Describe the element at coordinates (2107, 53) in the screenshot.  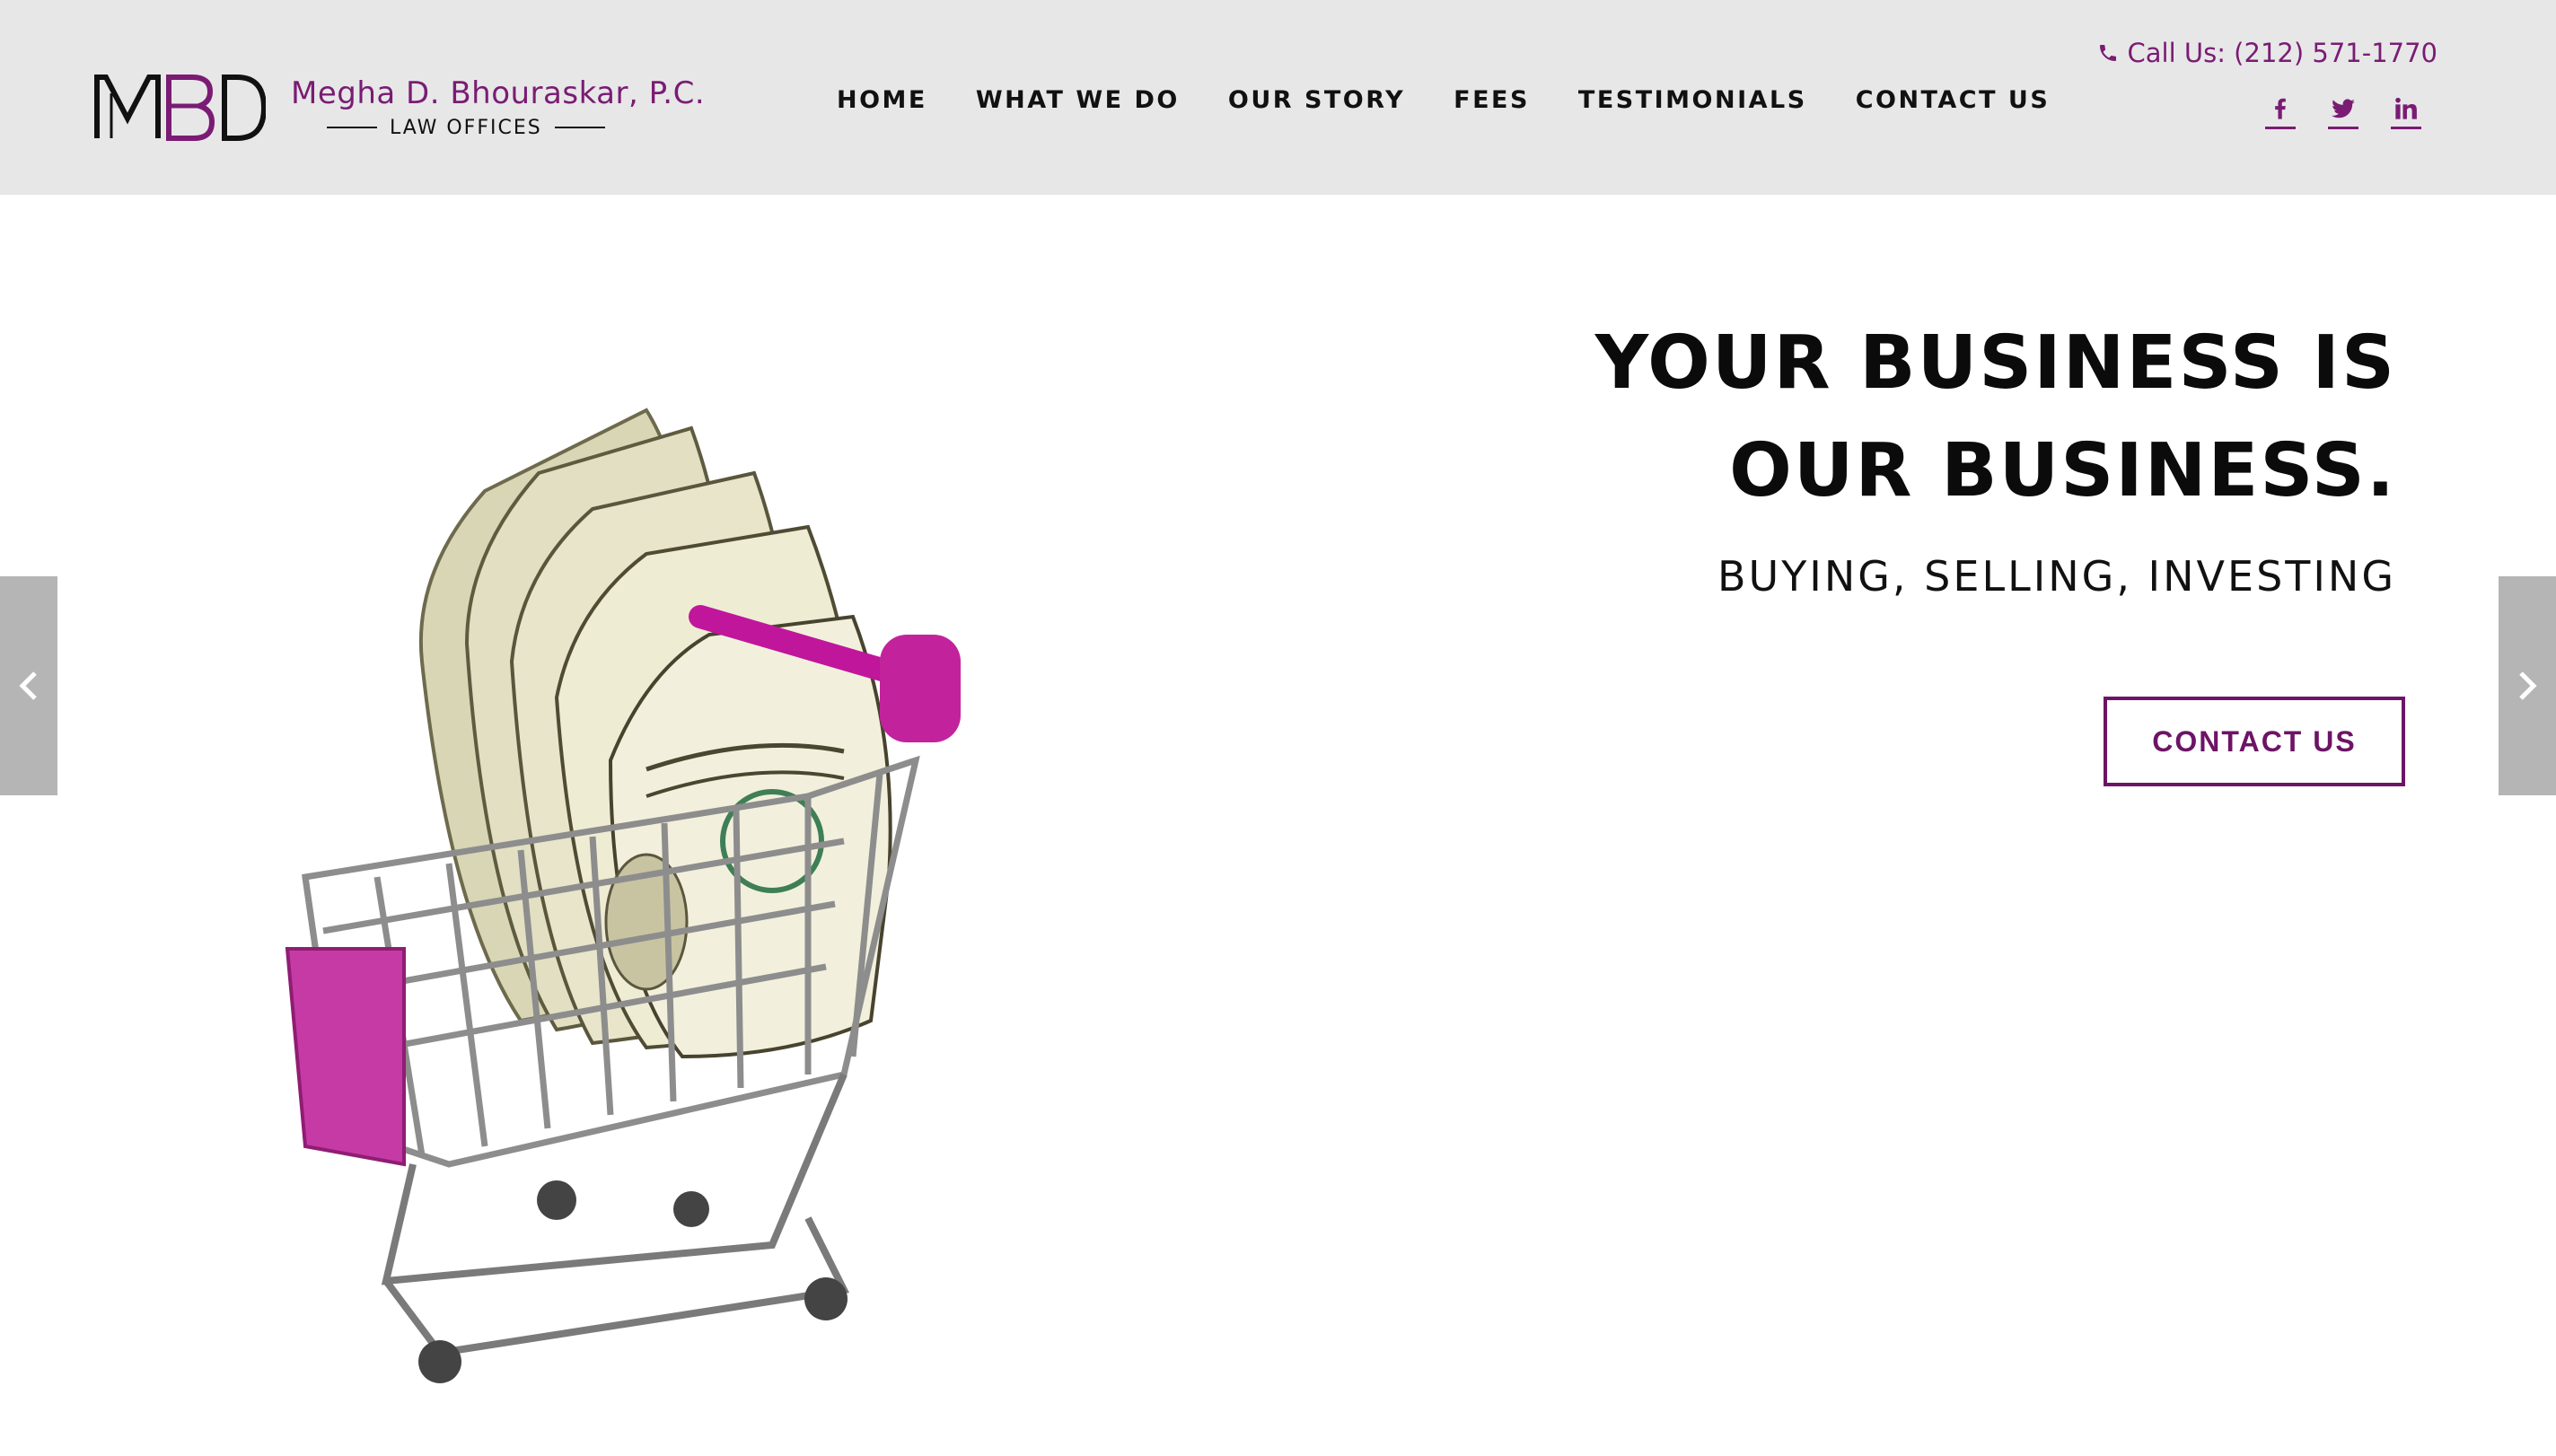
I see `phone-icon` at that location.